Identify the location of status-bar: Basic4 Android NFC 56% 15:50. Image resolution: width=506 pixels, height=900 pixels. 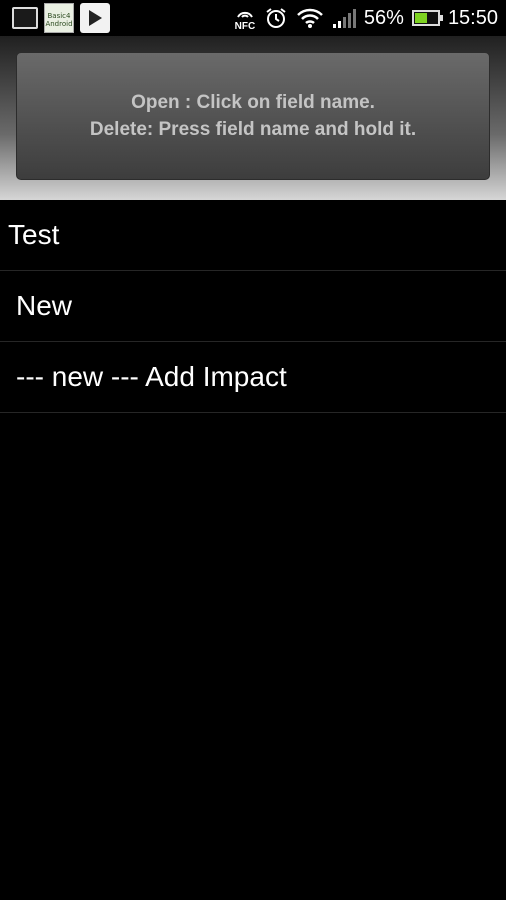
(253, 18).